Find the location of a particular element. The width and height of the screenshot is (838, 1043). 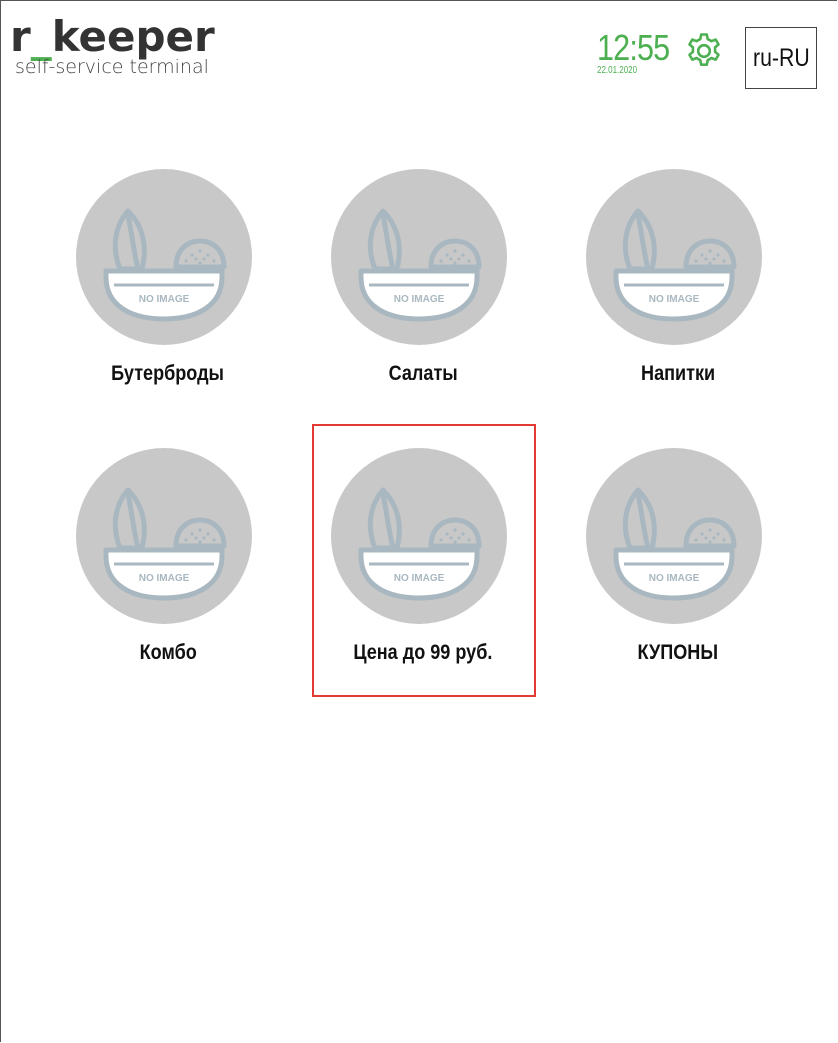

category-tile: NO IMAGE КУПОНЫ is located at coordinates (678, 583).